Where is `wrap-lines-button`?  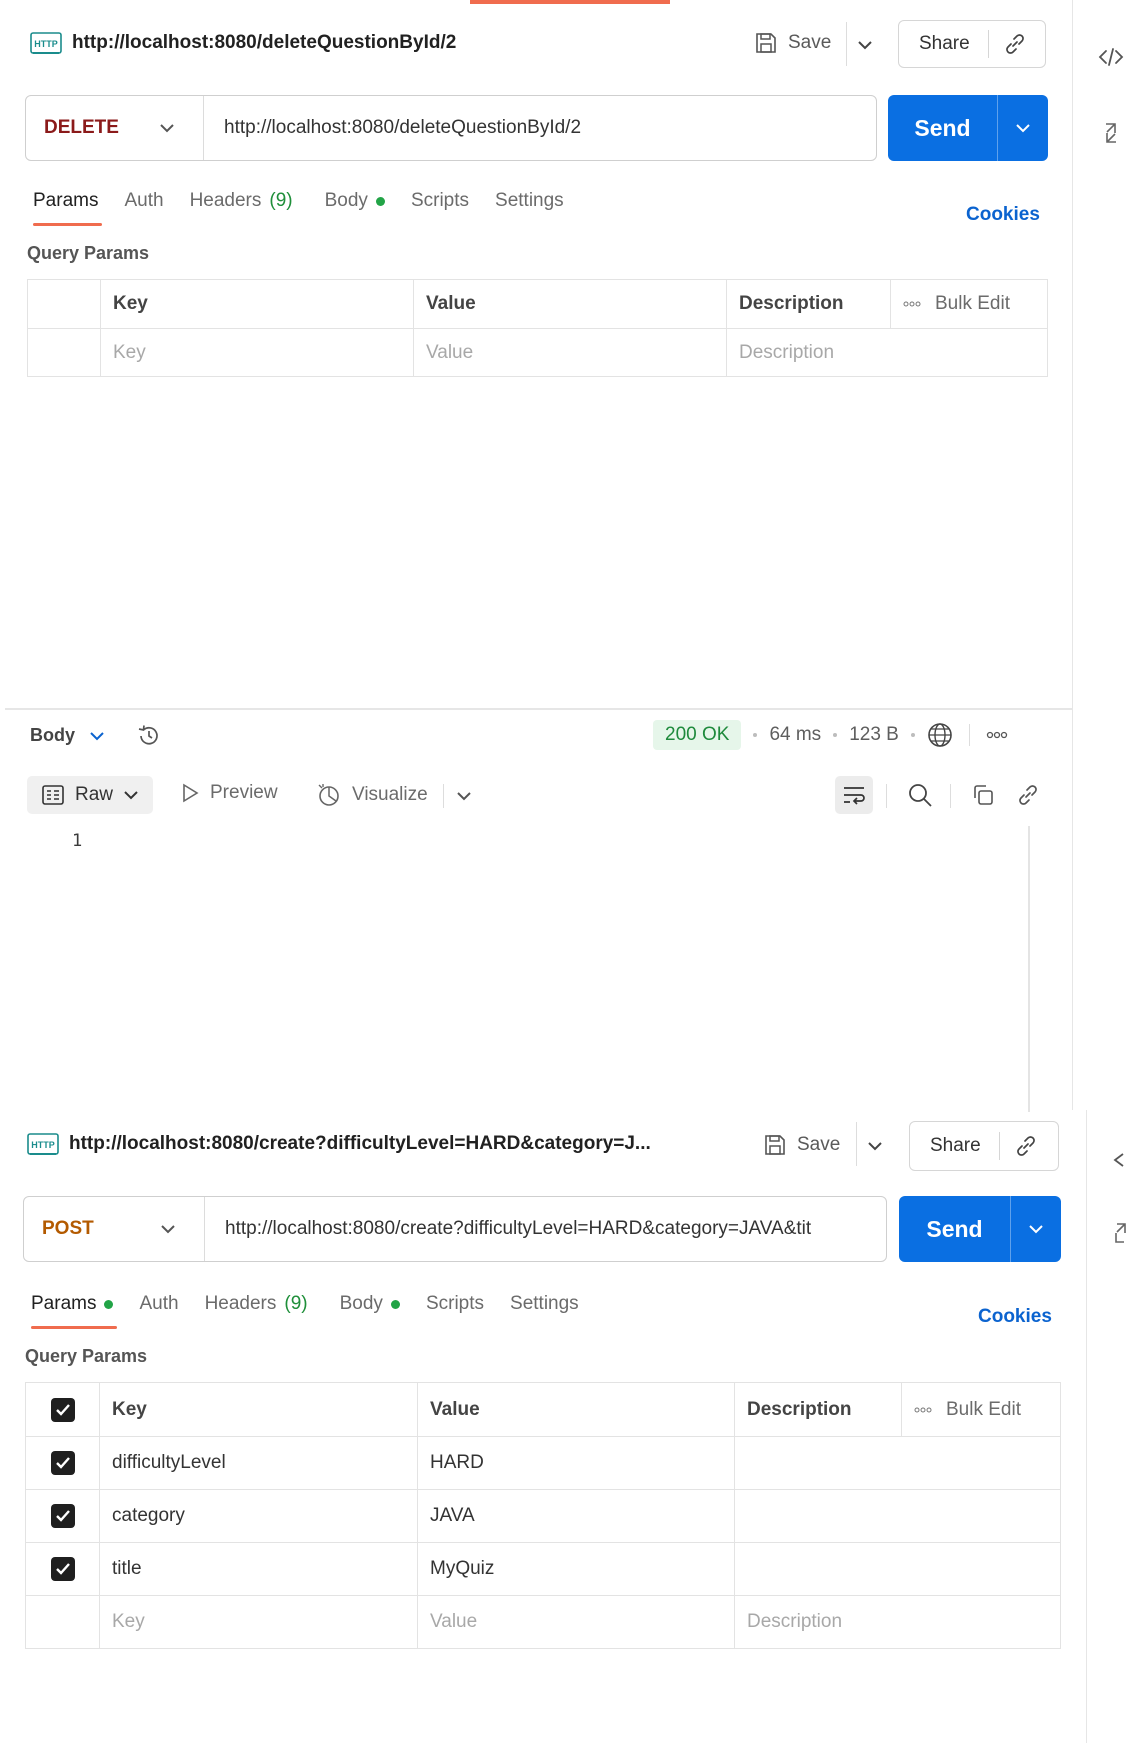 wrap-lines-button is located at coordinates (854, 795).